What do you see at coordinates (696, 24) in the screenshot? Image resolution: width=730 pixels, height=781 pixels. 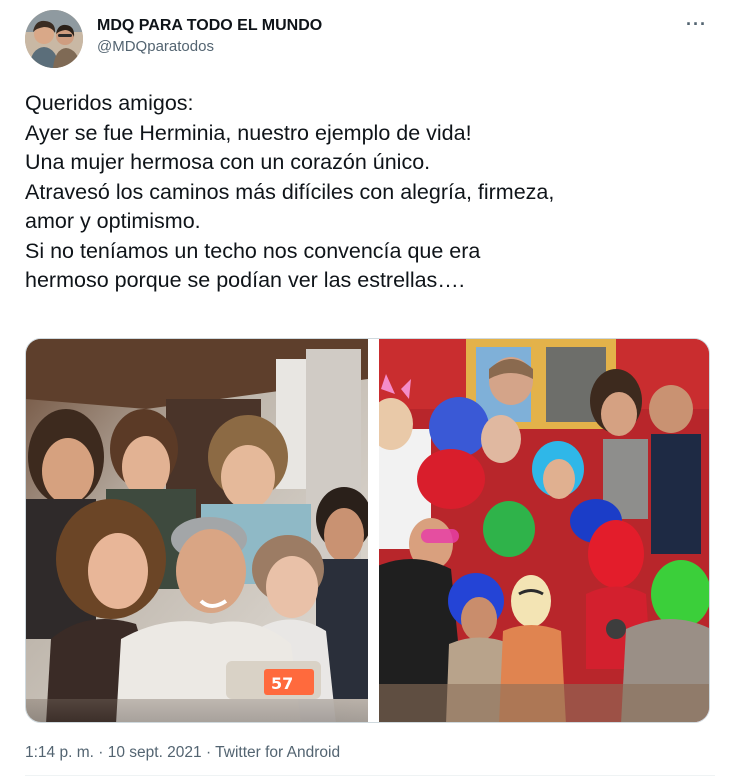 I see `more-options-icon: ···` at bounding box center [696, 24].